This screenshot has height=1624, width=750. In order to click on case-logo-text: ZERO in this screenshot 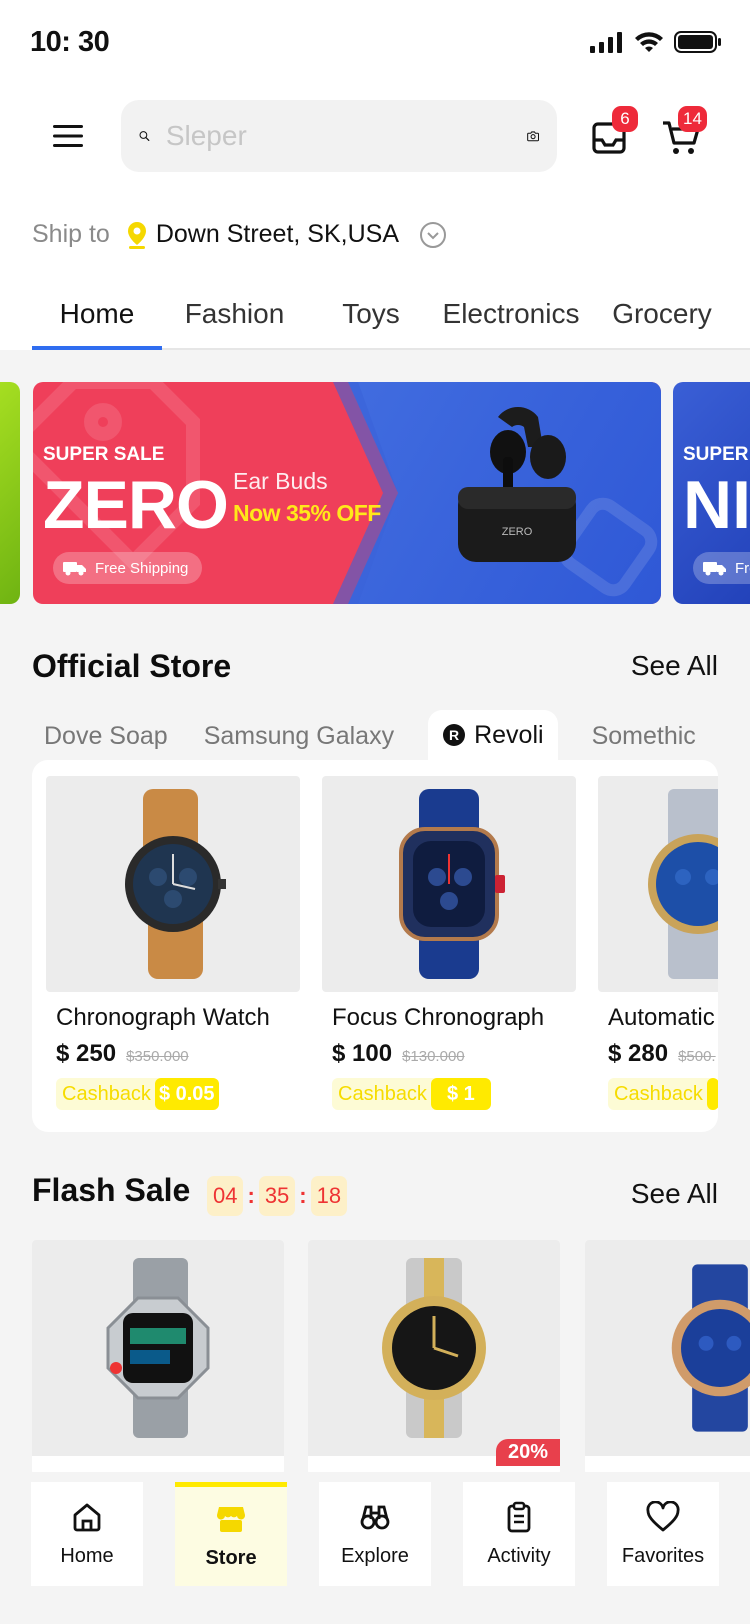, I will do `click(517, 532)`.